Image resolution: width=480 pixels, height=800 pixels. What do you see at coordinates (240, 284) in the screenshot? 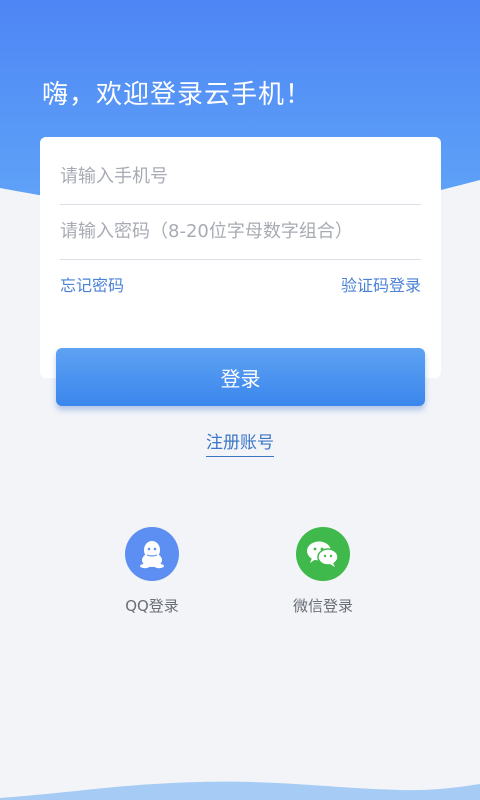
I see `auth-links-row: 忘记密码 验证码登录` at bounding box center [240, 284].